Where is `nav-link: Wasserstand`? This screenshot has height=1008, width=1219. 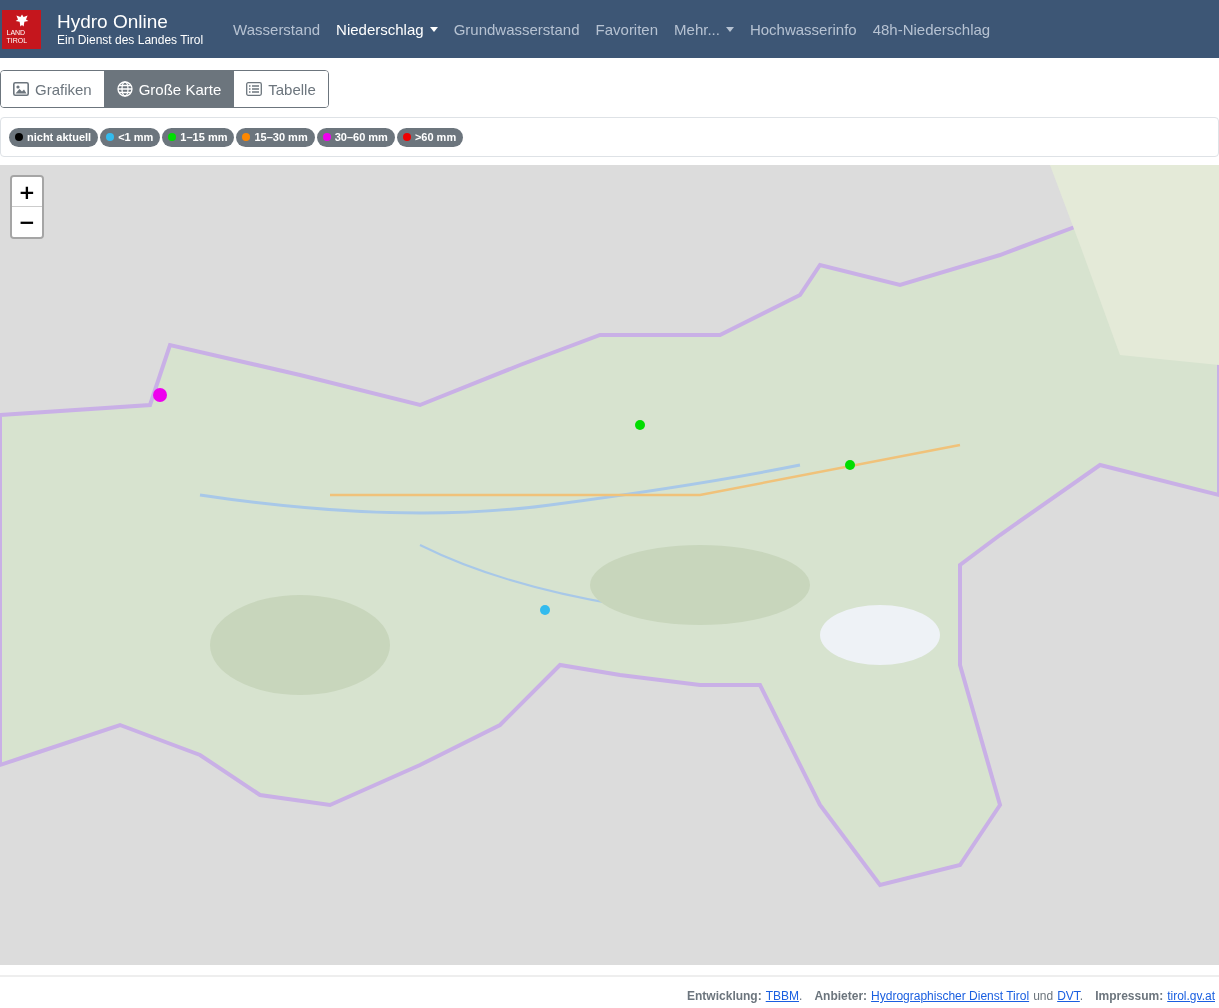
nav-link: Wasserstand is located at coordinates (277, 29).